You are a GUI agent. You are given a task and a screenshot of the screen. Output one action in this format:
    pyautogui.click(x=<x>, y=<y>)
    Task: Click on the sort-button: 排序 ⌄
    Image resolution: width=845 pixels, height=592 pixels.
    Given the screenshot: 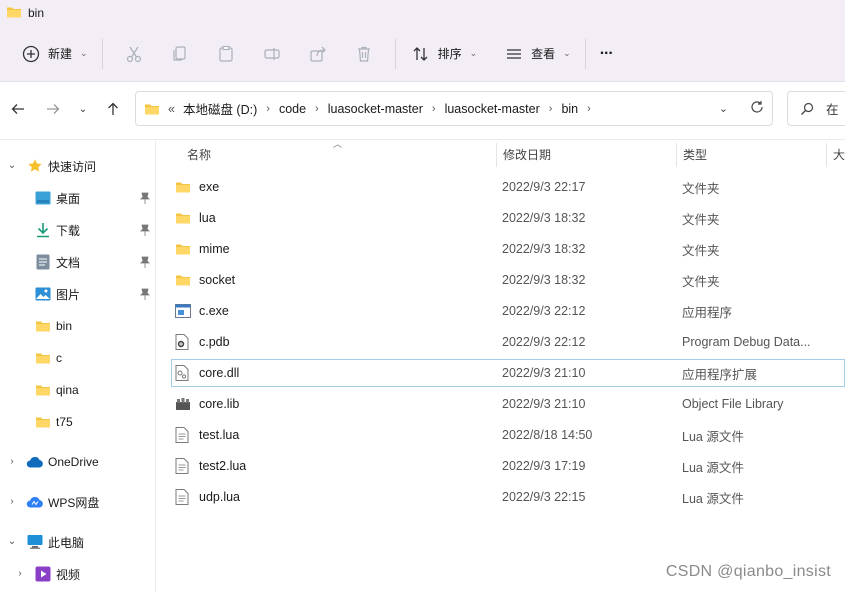 What is the action you would take?
    pyautogui.click(x=444, y=54)
    